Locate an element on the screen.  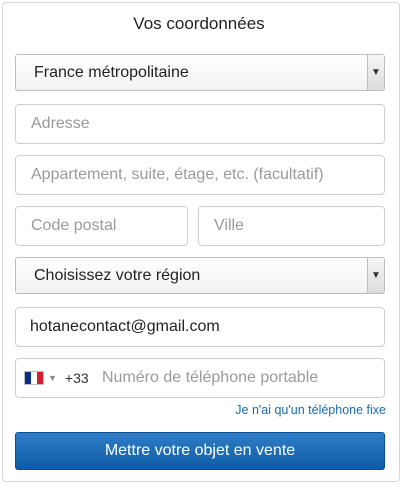
country-select-value: France métropolitaine is located at coordinates (111, 72).